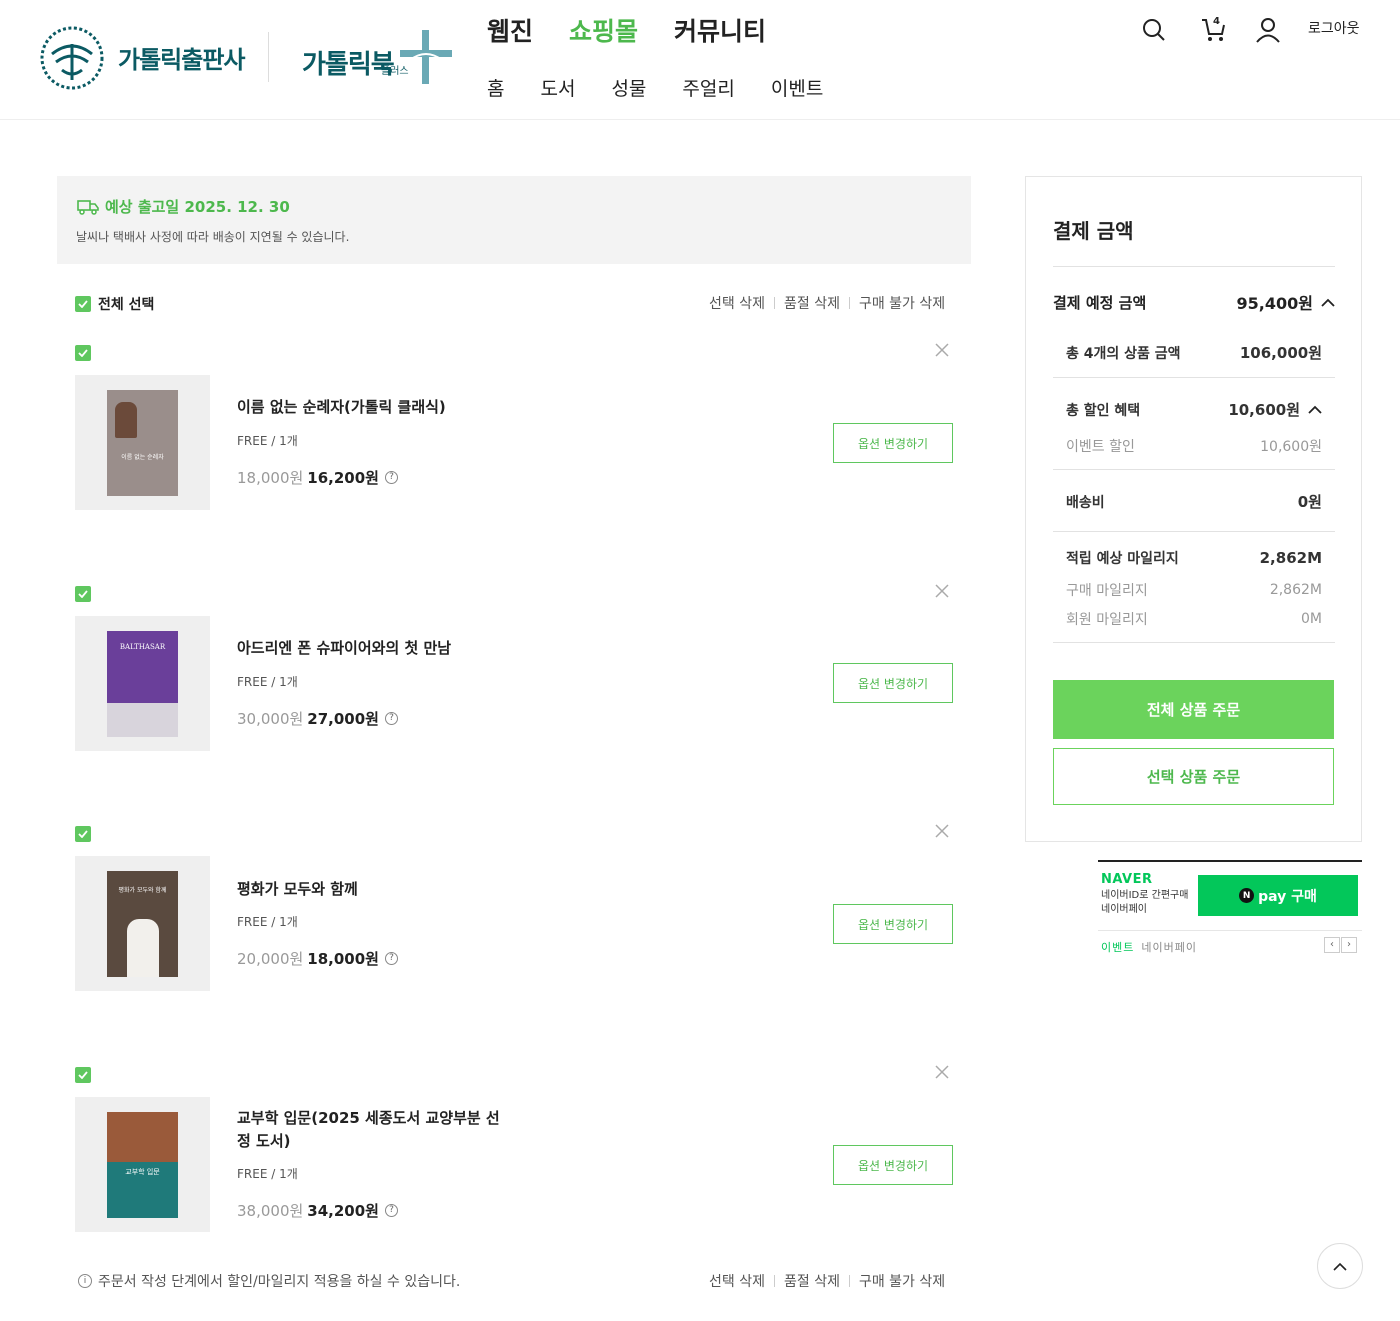 The height and width of the screenshot is (1321, 1400). What do you see at coordinates (1278, 895) in the screenshot?
I see `naver-pay-button: N pay 구매` at bounding box center [1278, 895].